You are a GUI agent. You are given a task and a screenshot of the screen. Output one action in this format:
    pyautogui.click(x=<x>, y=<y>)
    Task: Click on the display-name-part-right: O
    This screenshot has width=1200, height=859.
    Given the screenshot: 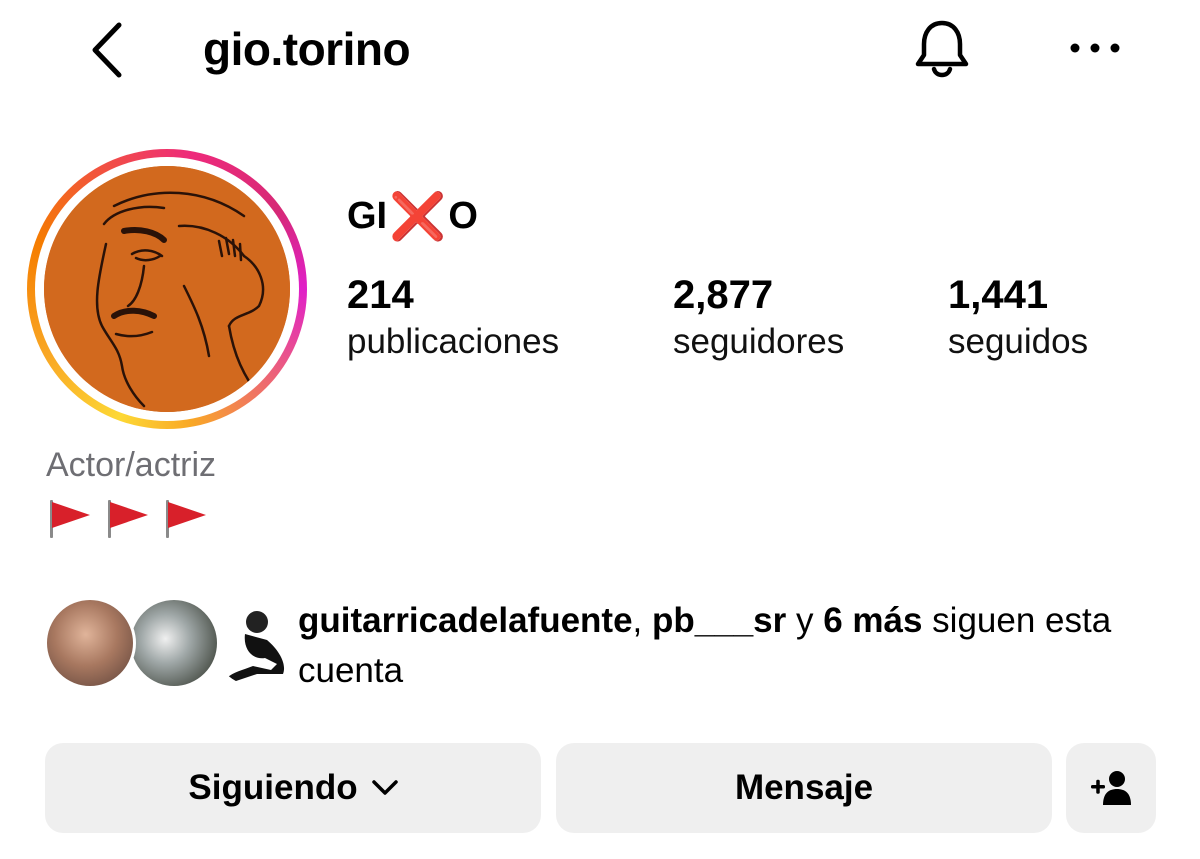 What is the action you would take?
    pyautogui.click(x=463, y=215)
    